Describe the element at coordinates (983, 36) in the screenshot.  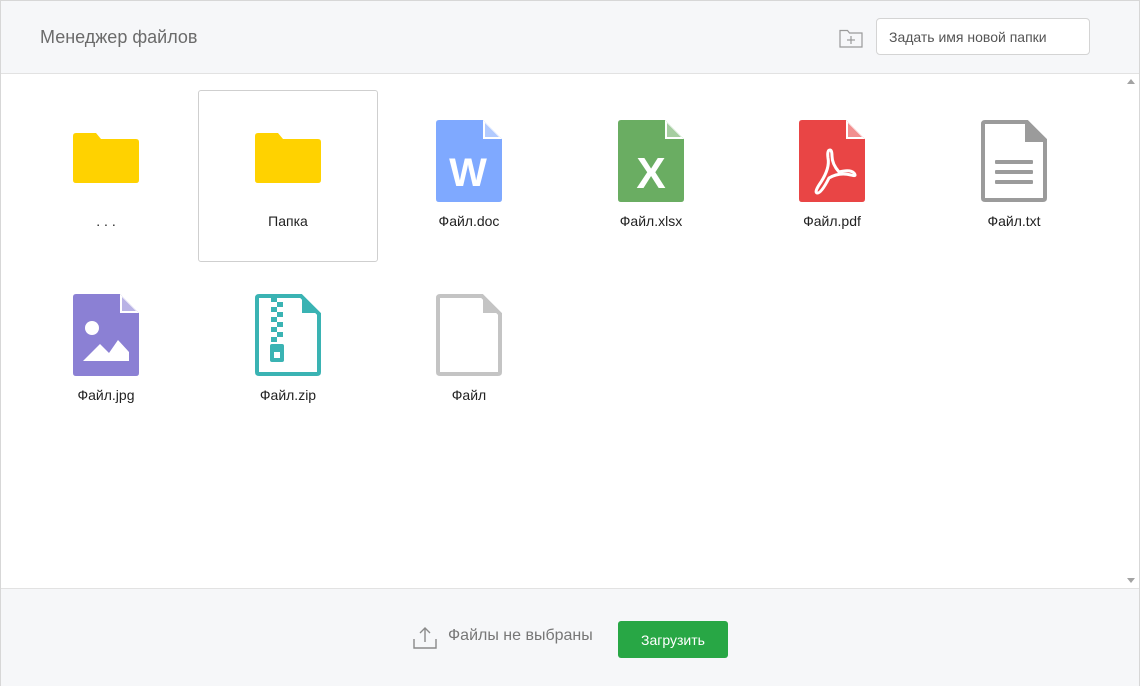
I see `new-folder-name-input` at that location.